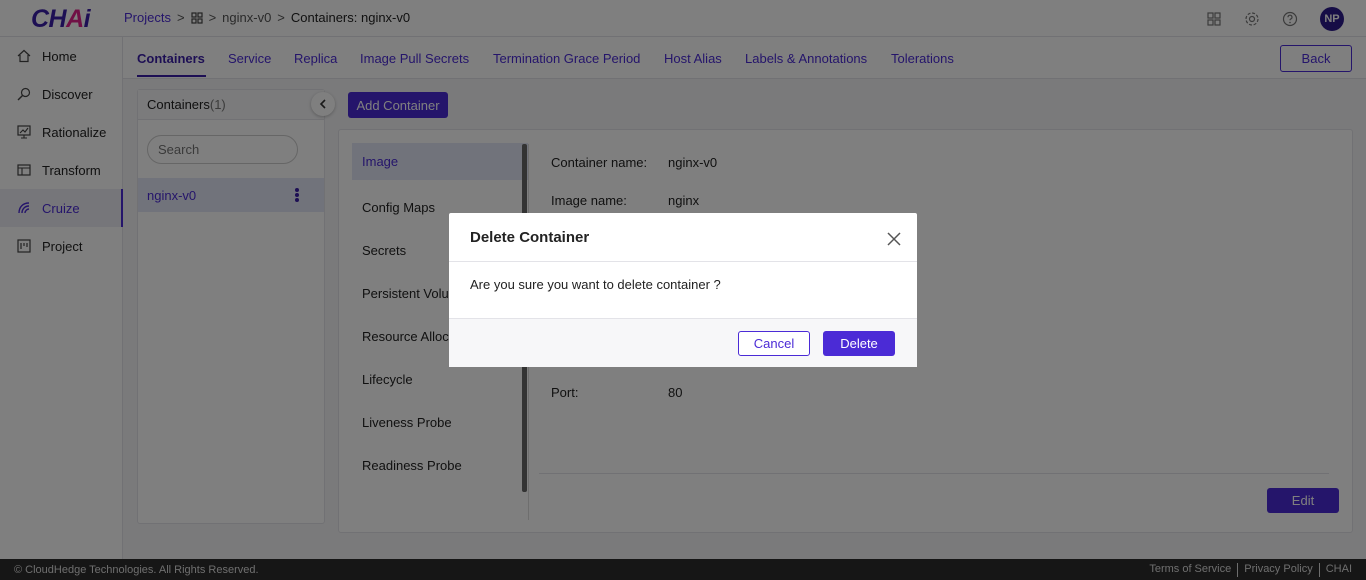 This screenshot has height=580, width=1366. Describe the element at coordinates (774, 343) in the screenshot. I see `cancel-button: Cancel` at that location.